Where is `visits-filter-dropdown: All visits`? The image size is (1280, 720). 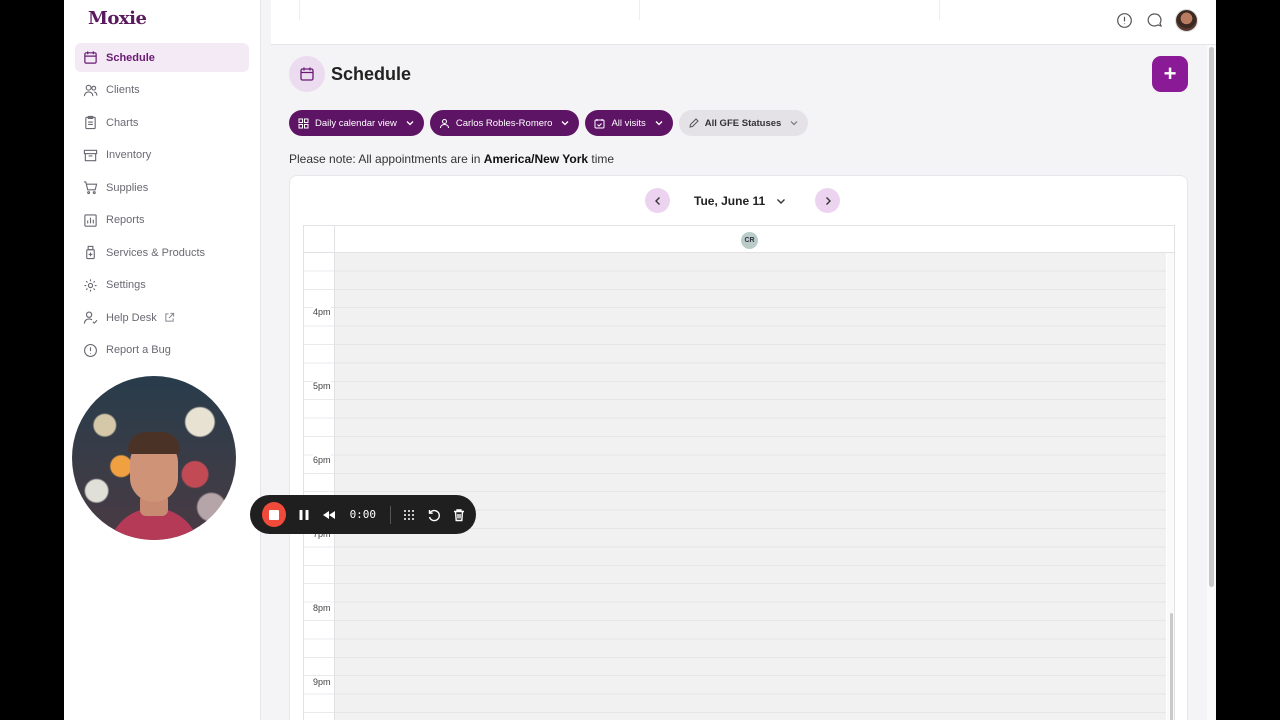
visits-filter-dropdown: All visits is located at coordinates (629, 123).